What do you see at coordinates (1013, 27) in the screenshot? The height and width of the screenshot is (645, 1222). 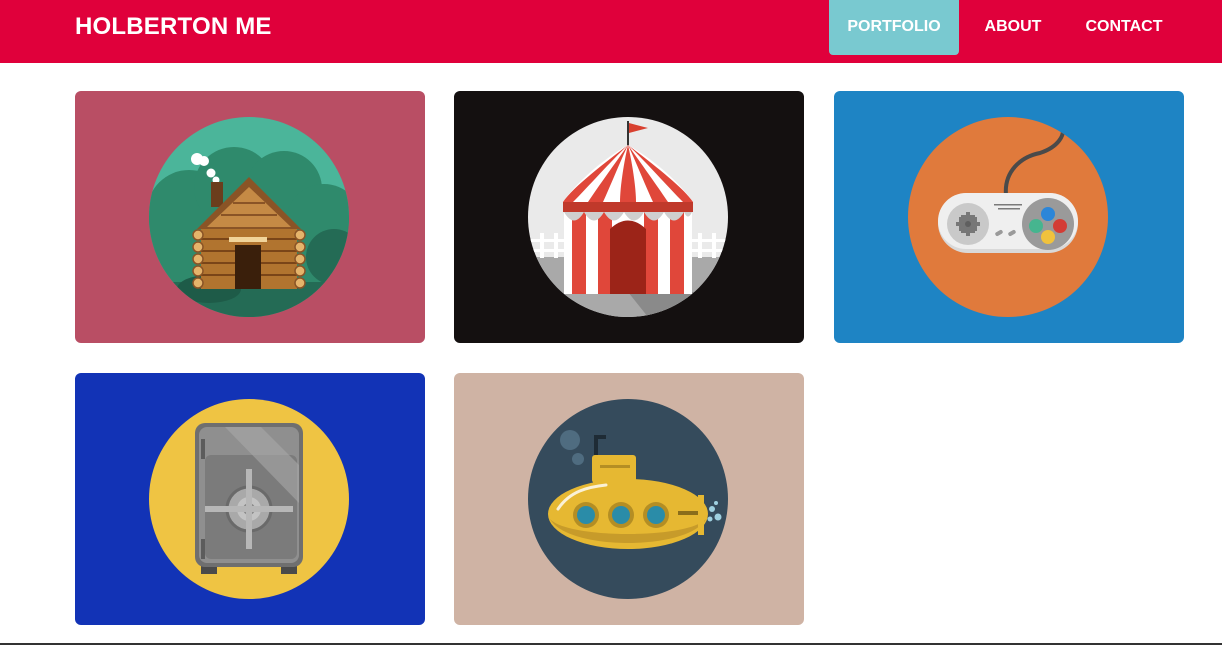 I see `nav-about: ABOUT` at bounding box center [1013, 27].